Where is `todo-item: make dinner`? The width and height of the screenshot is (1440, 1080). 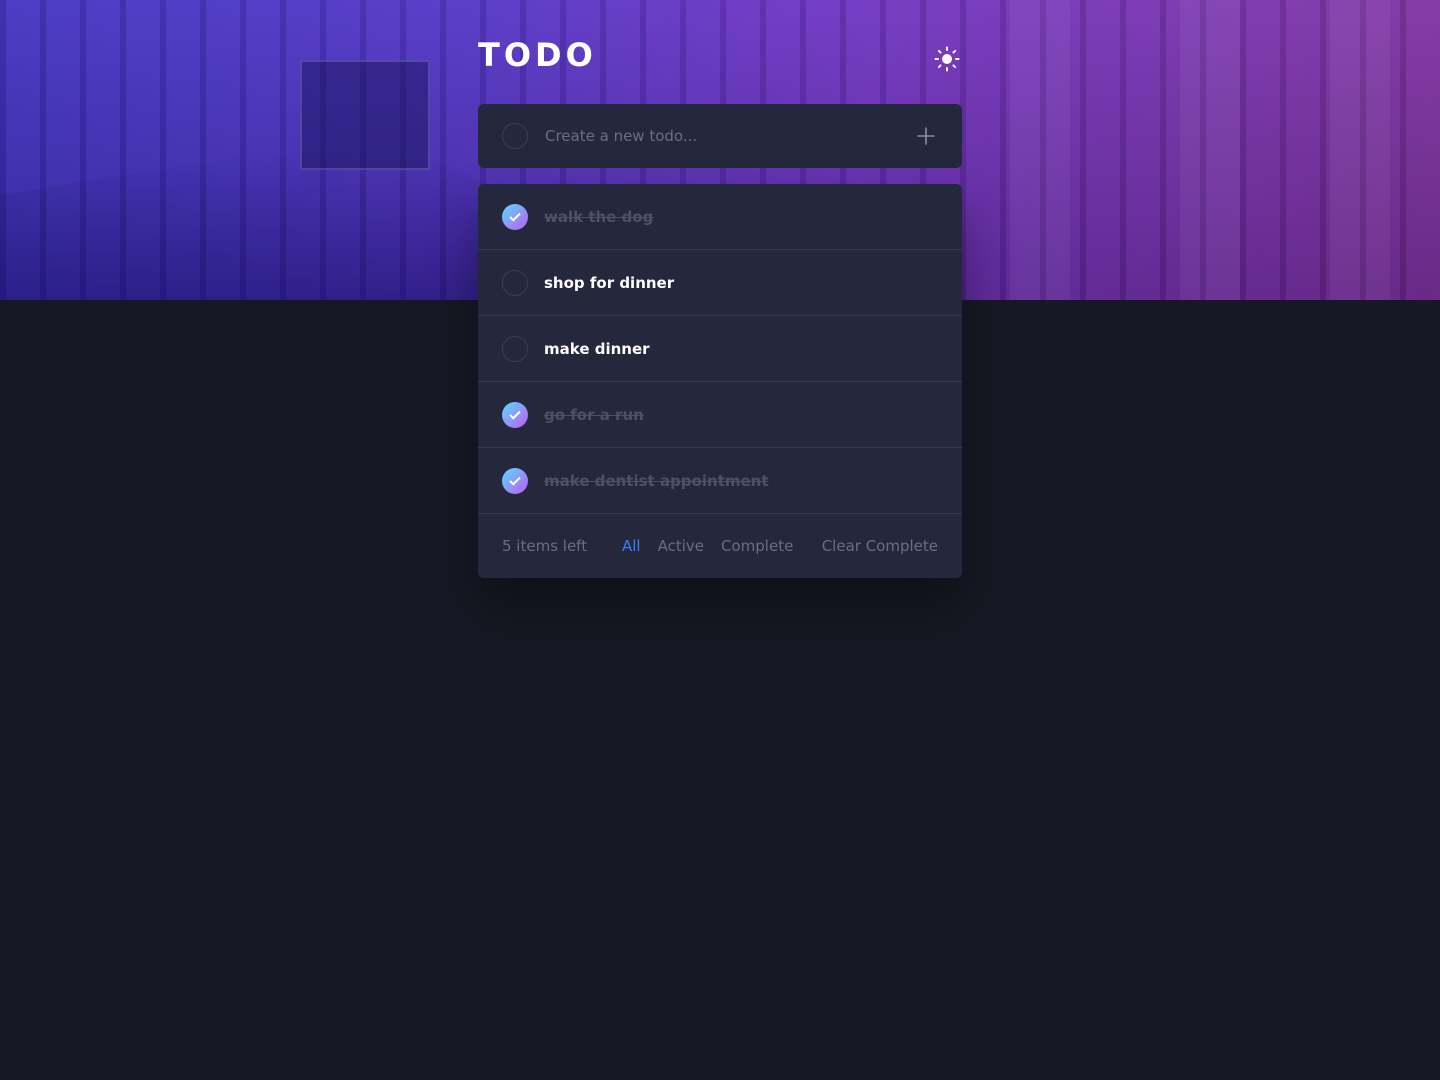 todo-item: make dinner is located at coordinates (720, 349).